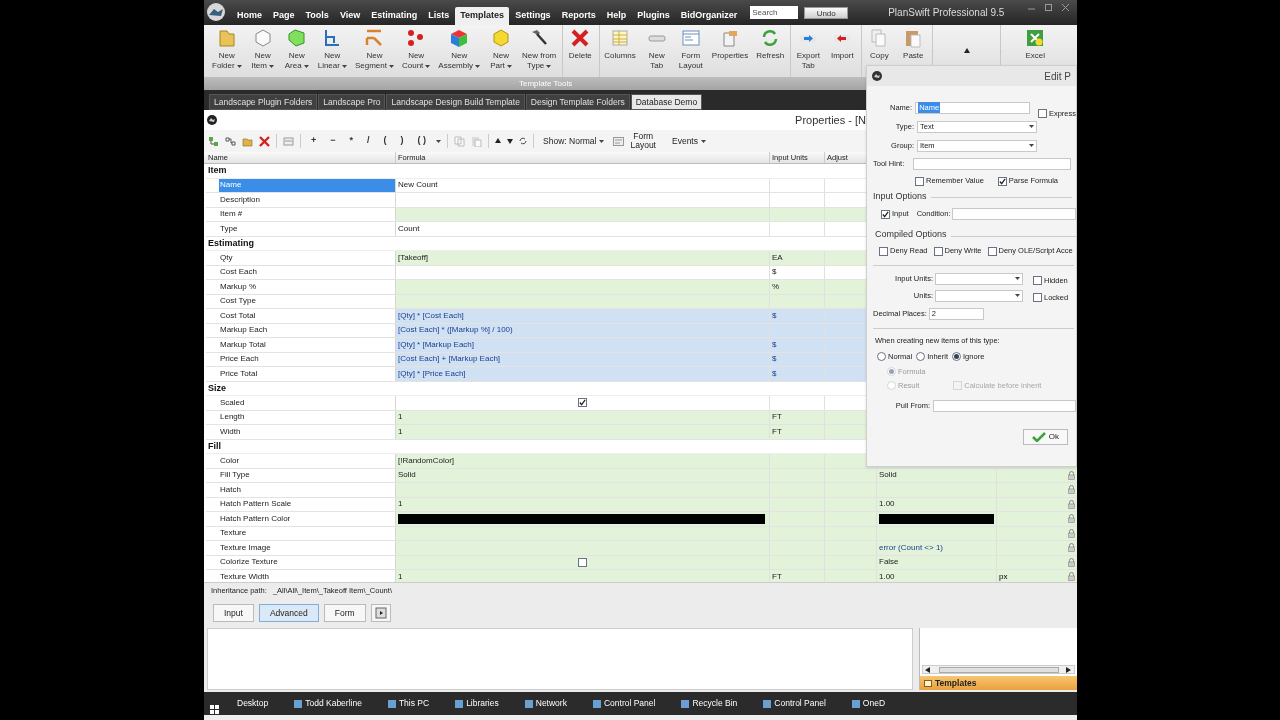 Image resolution: width=1280 pixels, height=720 pixels. I want to click on tree-icon, so click(230, 141).